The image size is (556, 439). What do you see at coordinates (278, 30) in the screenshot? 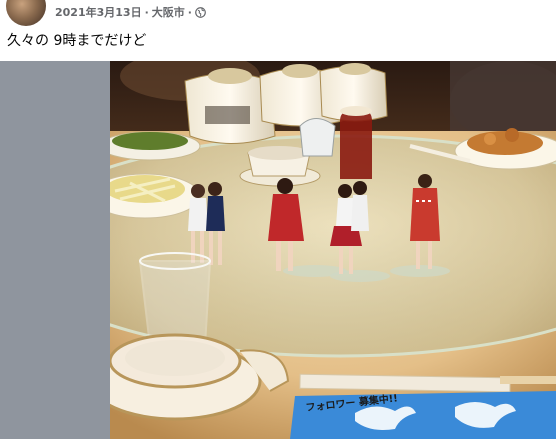
I see `post-header: 2021年3月13日 · 大阪市 · 久々の 9時までだけど` at bounding box center [278, 30].